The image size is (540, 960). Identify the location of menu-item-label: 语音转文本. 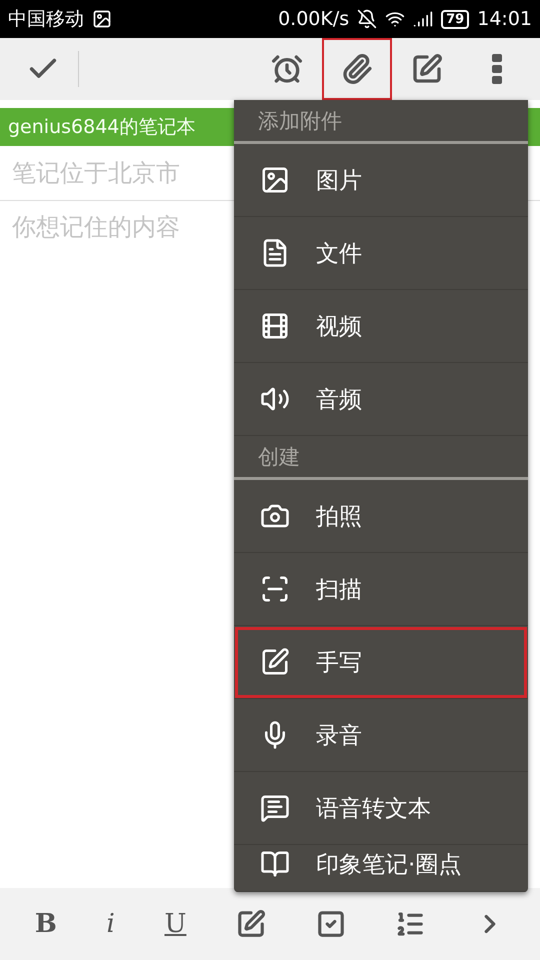
(373, 809).